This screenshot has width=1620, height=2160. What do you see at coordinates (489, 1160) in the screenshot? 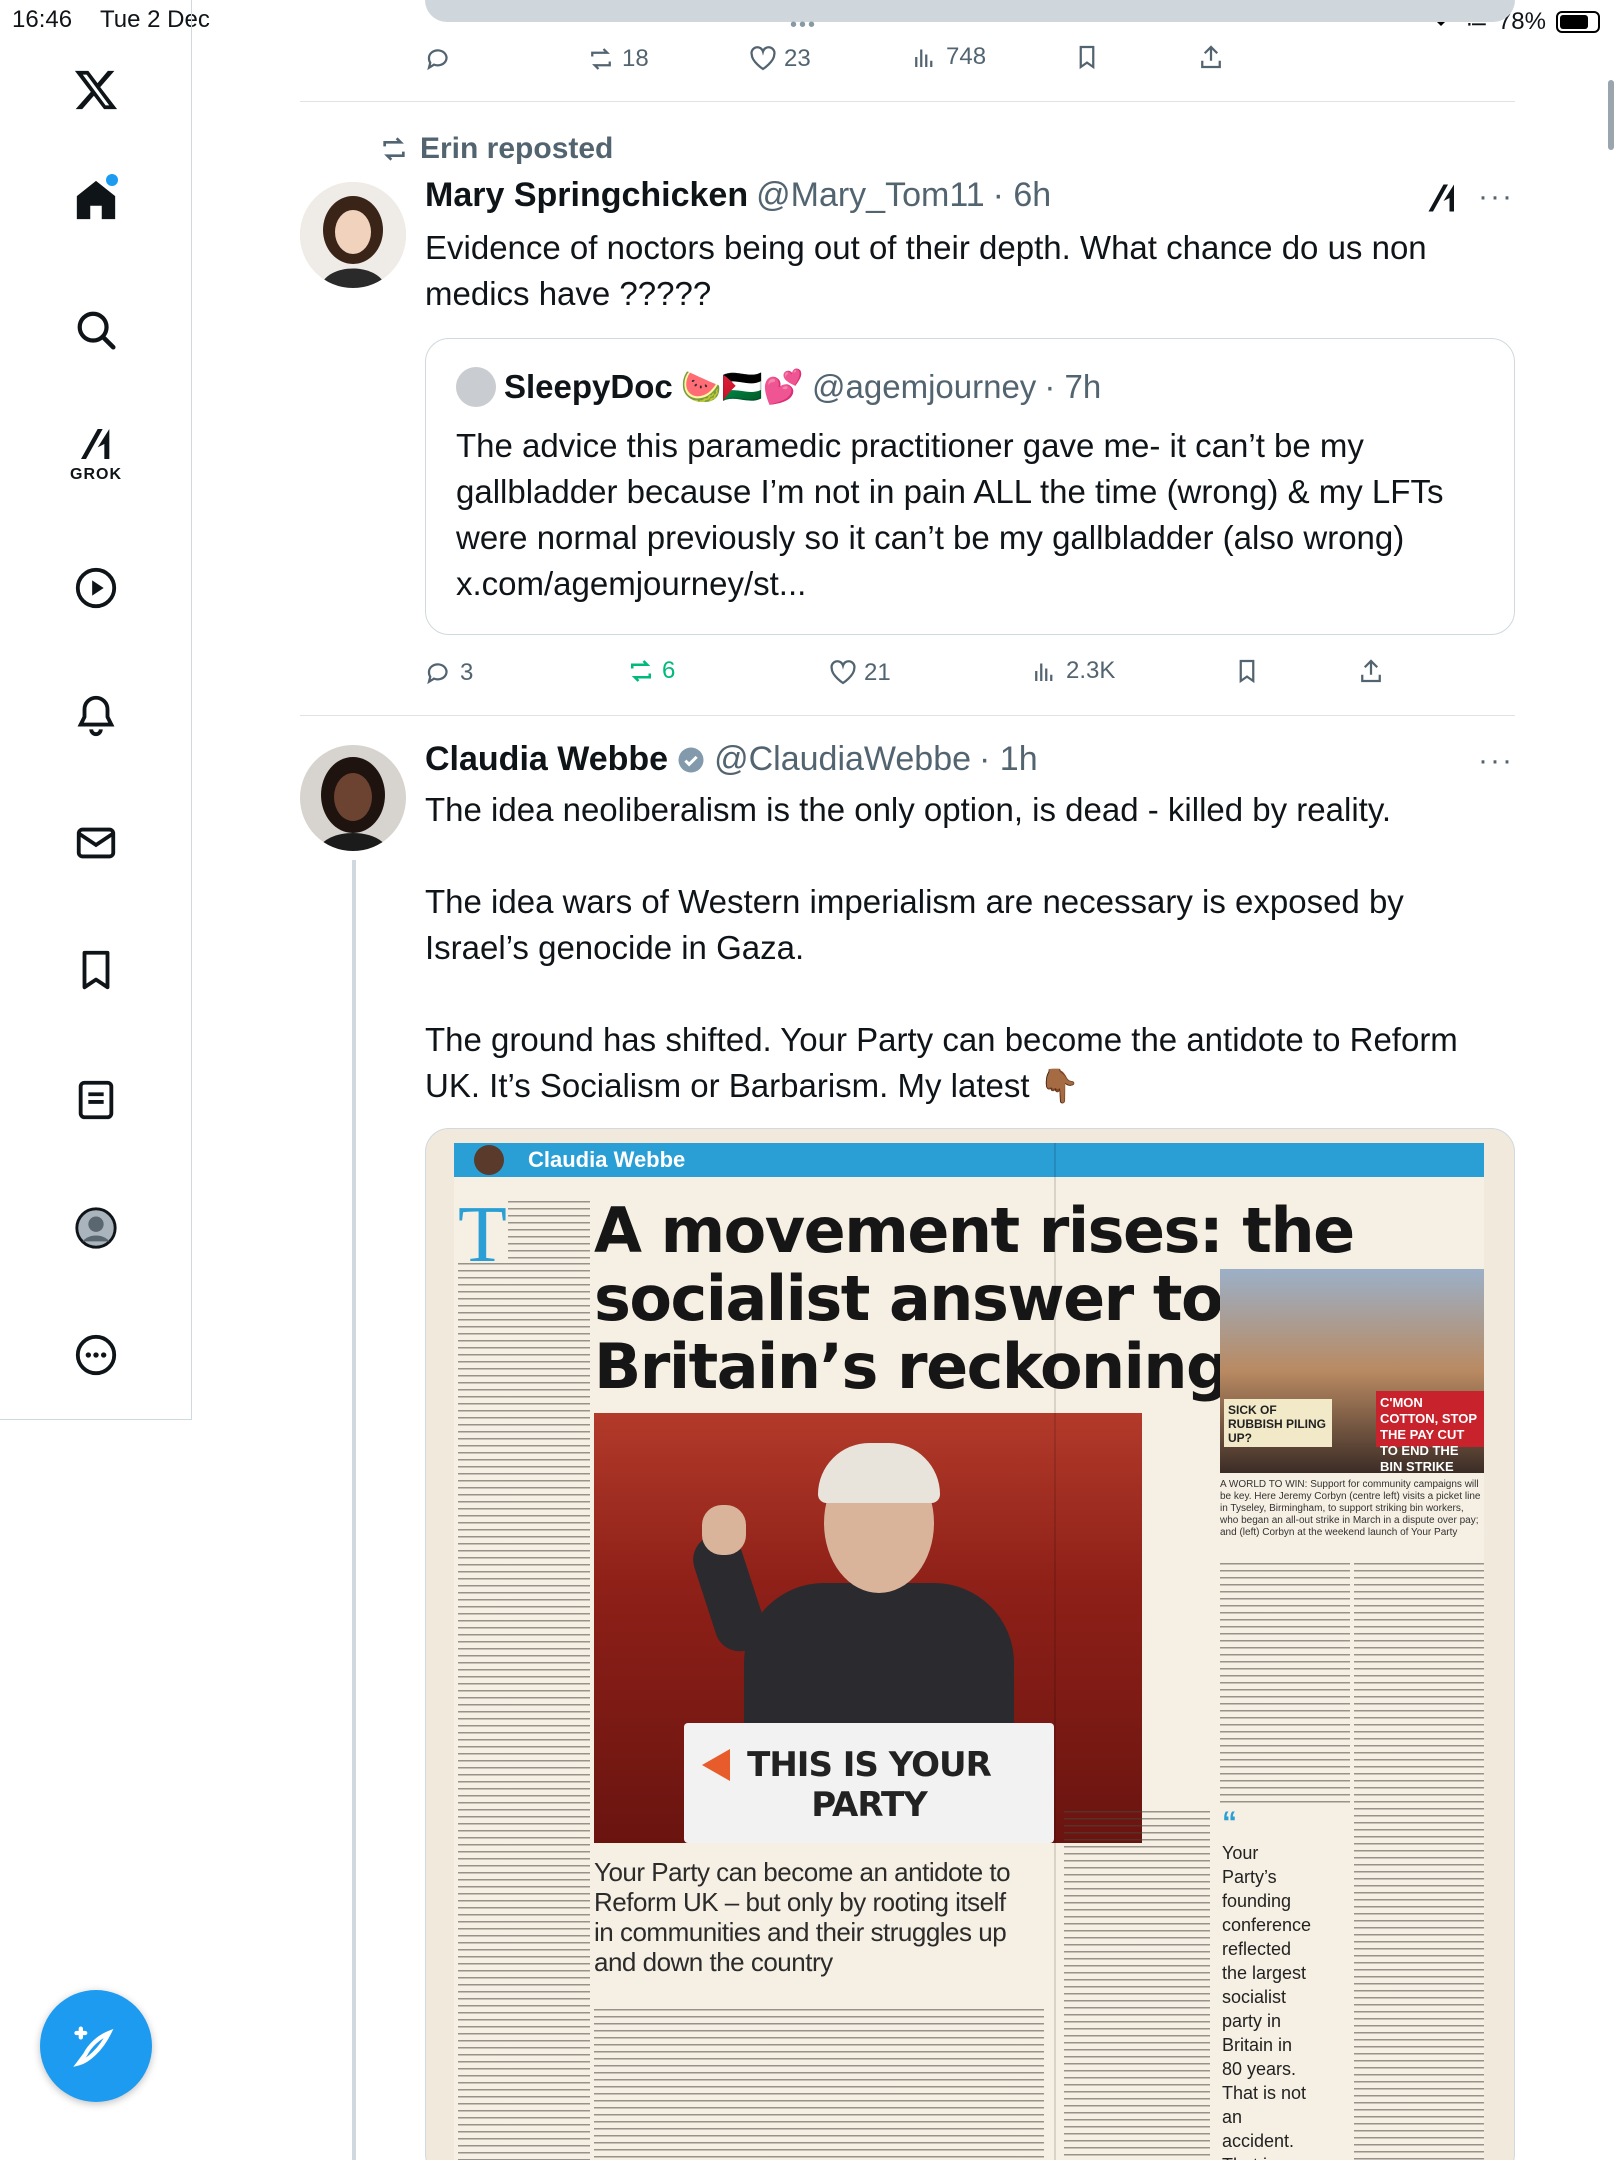
I see `byline-avatar` at bounding box center [489, 1160].